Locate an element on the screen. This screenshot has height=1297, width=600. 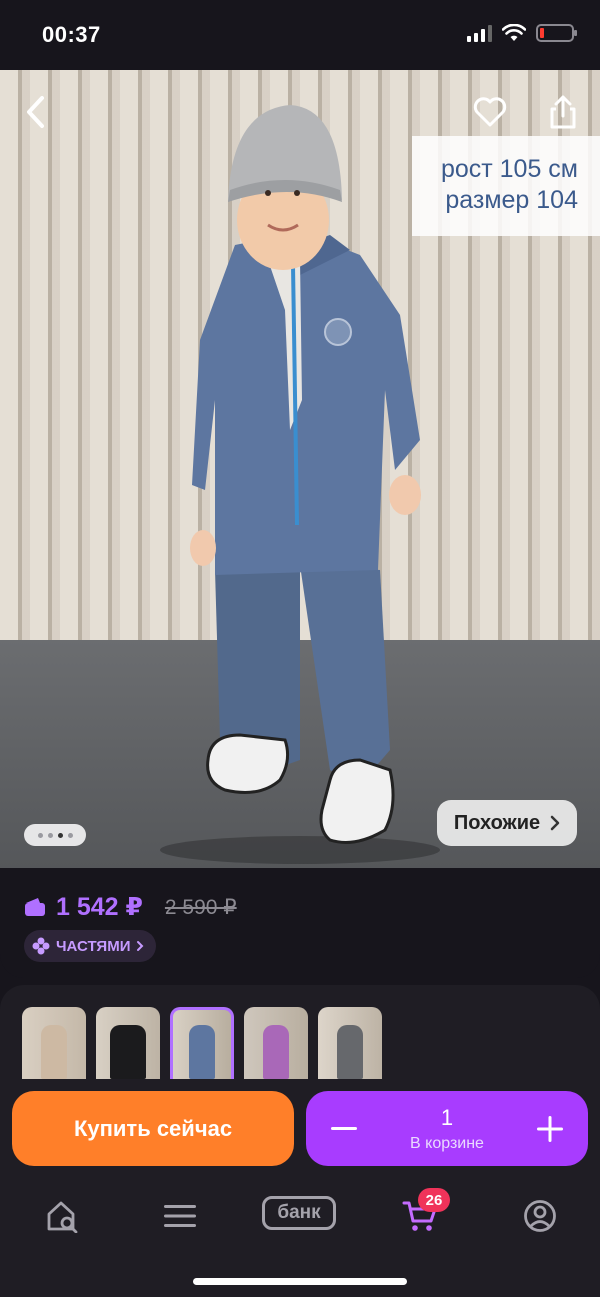
tab-home-search is located at coordinates (62, 1216).